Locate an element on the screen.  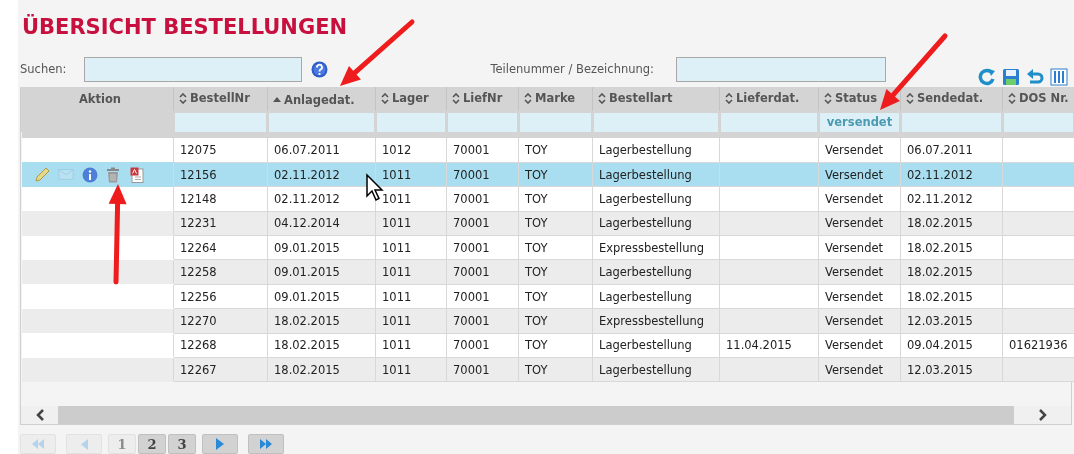
search-field is located at coordinates (193, 69).